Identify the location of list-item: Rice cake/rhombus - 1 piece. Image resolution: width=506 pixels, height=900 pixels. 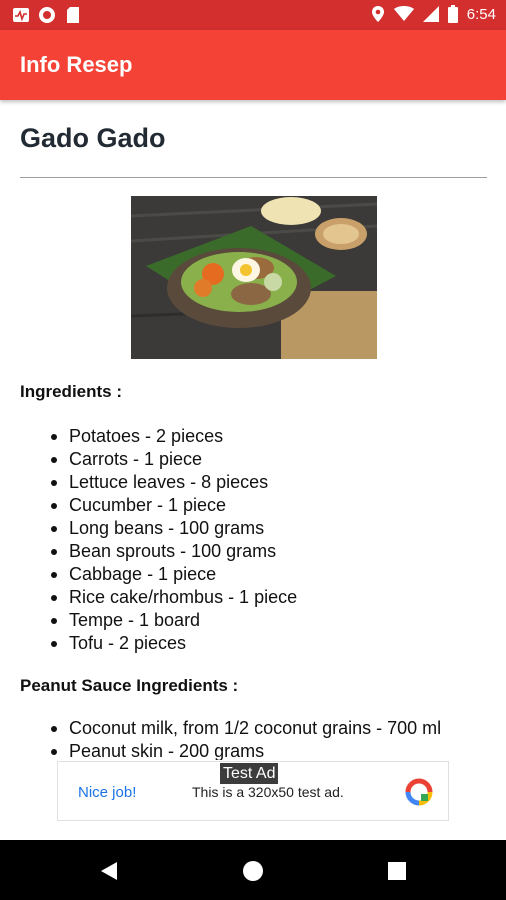
(173, 597).